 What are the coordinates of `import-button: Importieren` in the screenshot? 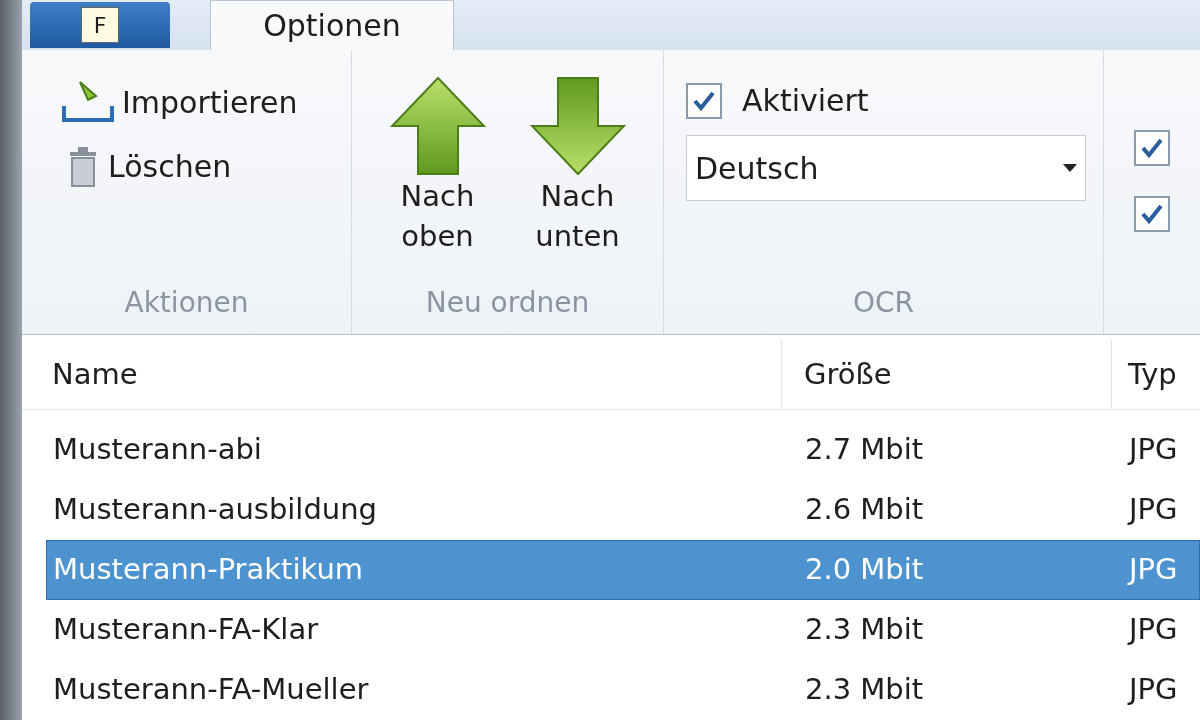 It's located at (205, 102).